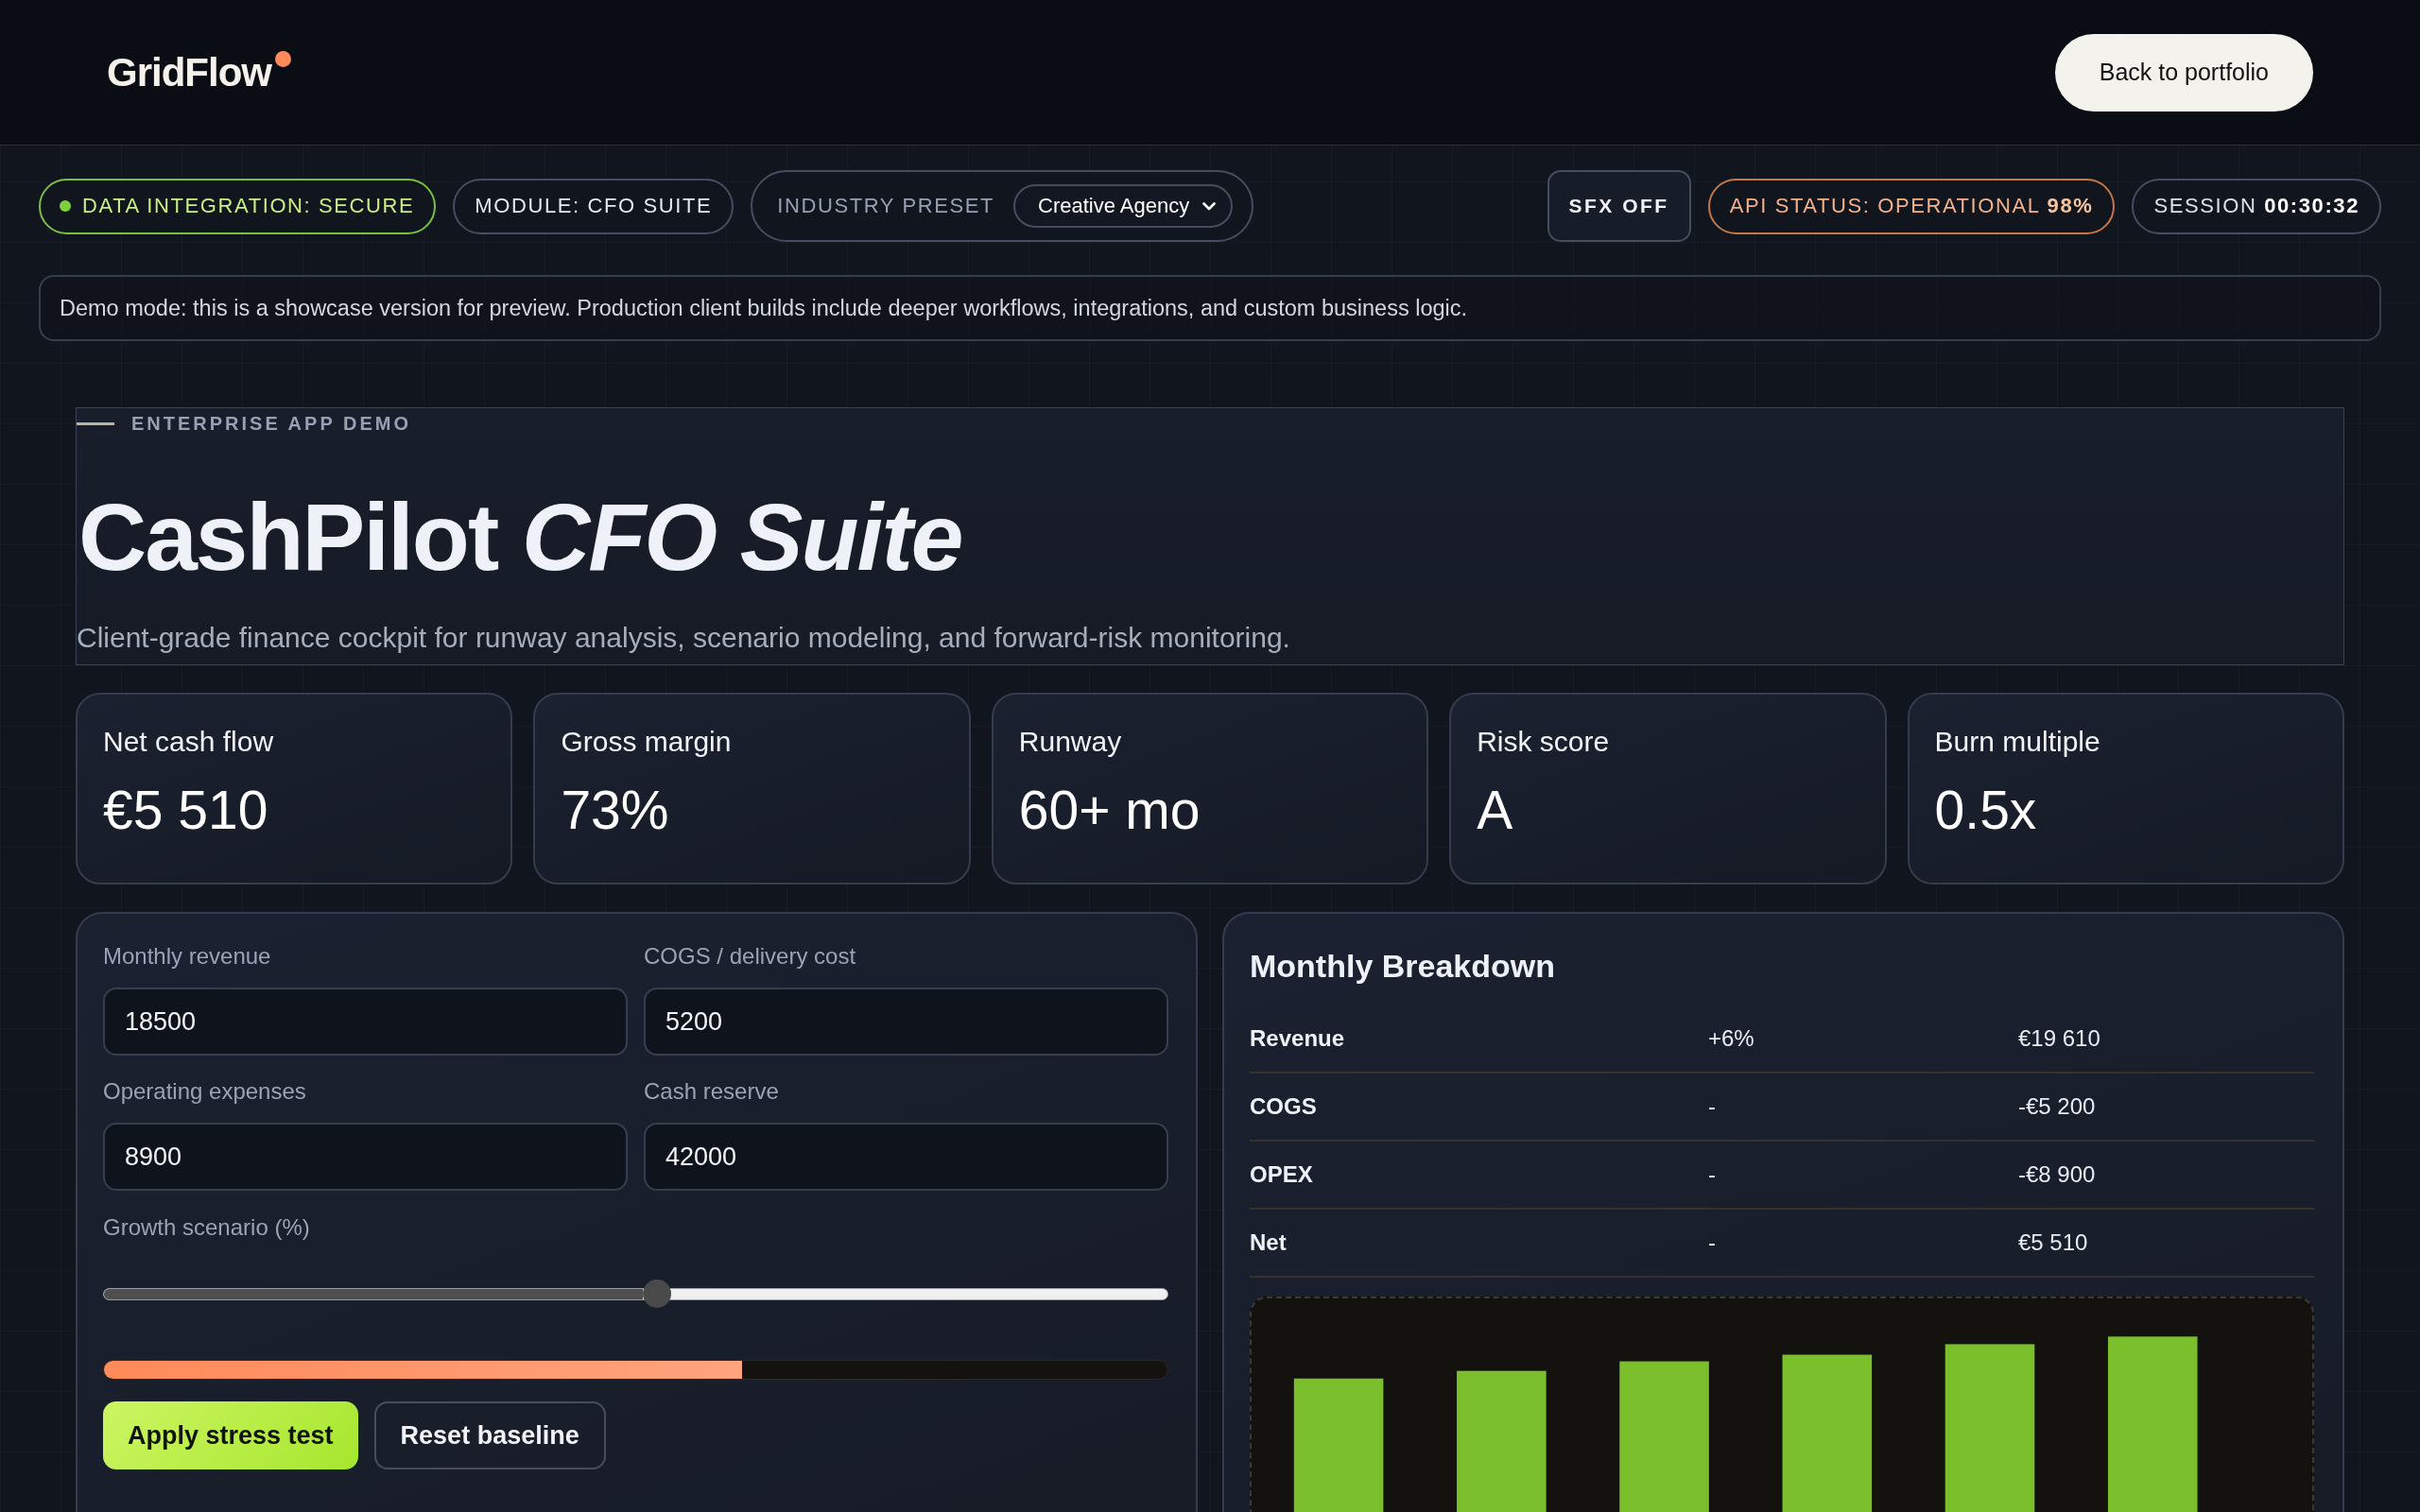 The width and height of the screenshot is (2420, 1512). What do you see at coordinates (1619, 206) in the screenshot?
I see `sound-toggle-button: SFX OFF` at bounding box center [1619, 206].